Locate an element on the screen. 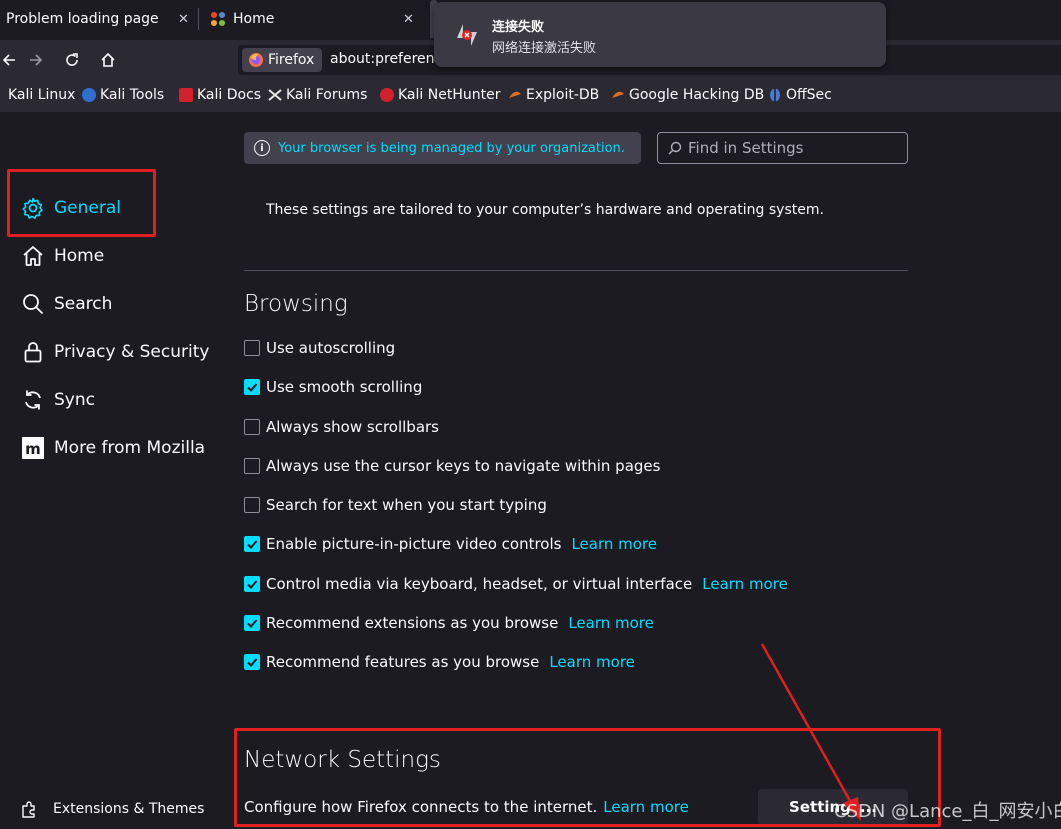 This screenshot has width=1061, height=829. sidebar-item-privacy-security: Privacy & Security is located at coordinates (114, 352).